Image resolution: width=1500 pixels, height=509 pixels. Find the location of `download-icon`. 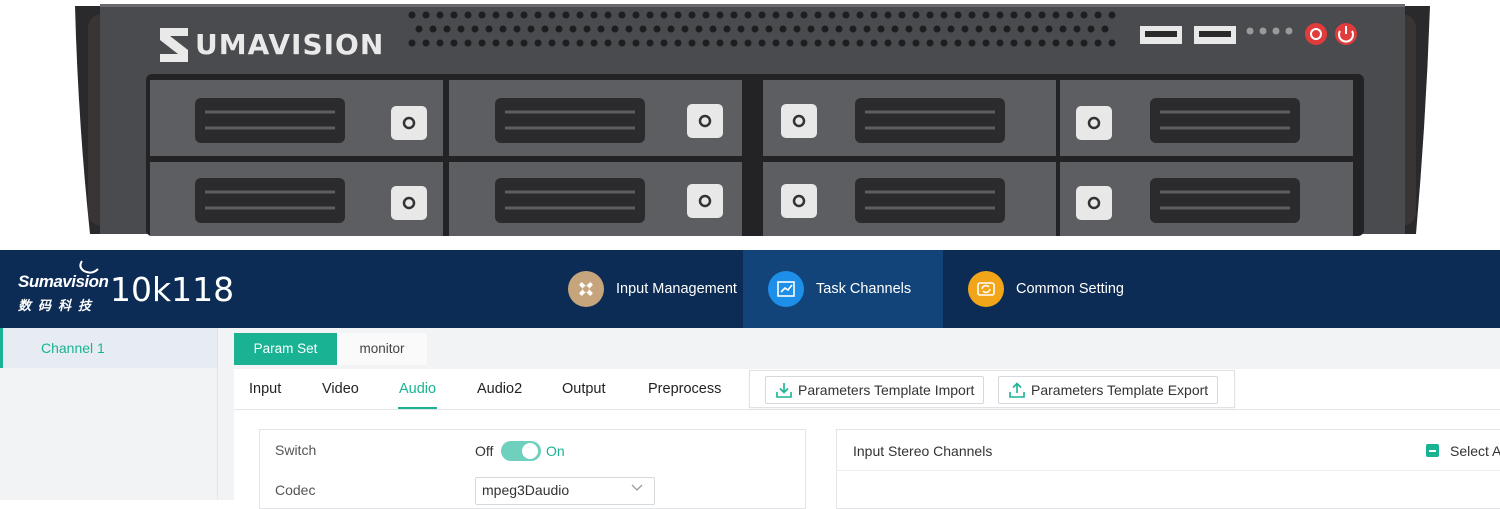

download-icon is located at coordinates (784, 390).